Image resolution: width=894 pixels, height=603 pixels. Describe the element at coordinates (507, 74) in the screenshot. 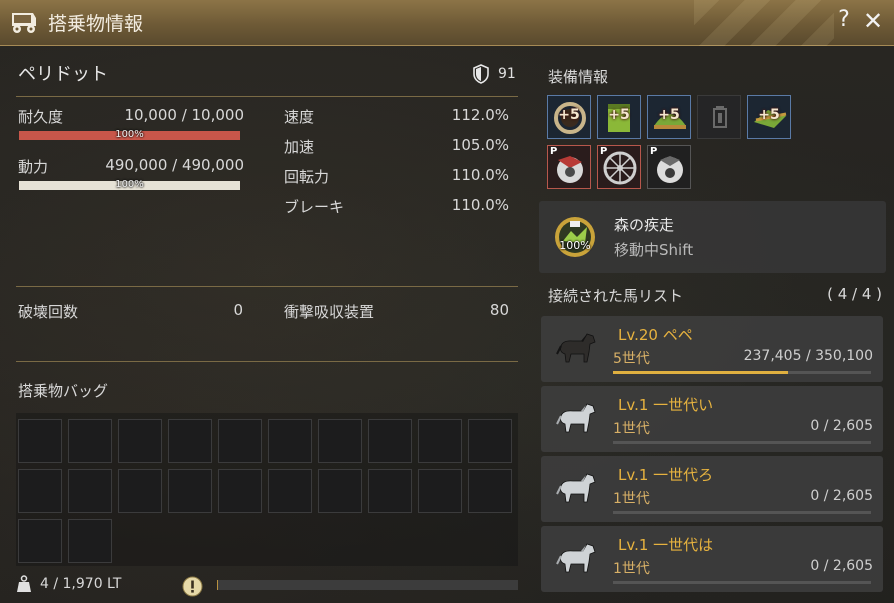

I see `defense-value: 91` at that location.